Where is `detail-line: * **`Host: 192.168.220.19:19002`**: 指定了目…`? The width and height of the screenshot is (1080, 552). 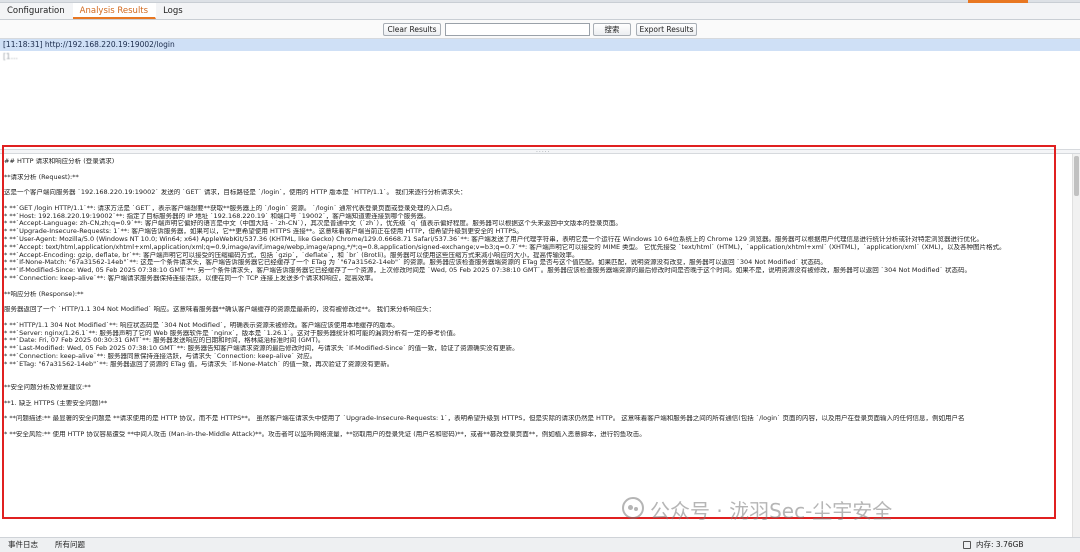
detail-line: * **`Host: 192.168.220.19:19002`**: 指定了目… is located at coordinates (217, 216).